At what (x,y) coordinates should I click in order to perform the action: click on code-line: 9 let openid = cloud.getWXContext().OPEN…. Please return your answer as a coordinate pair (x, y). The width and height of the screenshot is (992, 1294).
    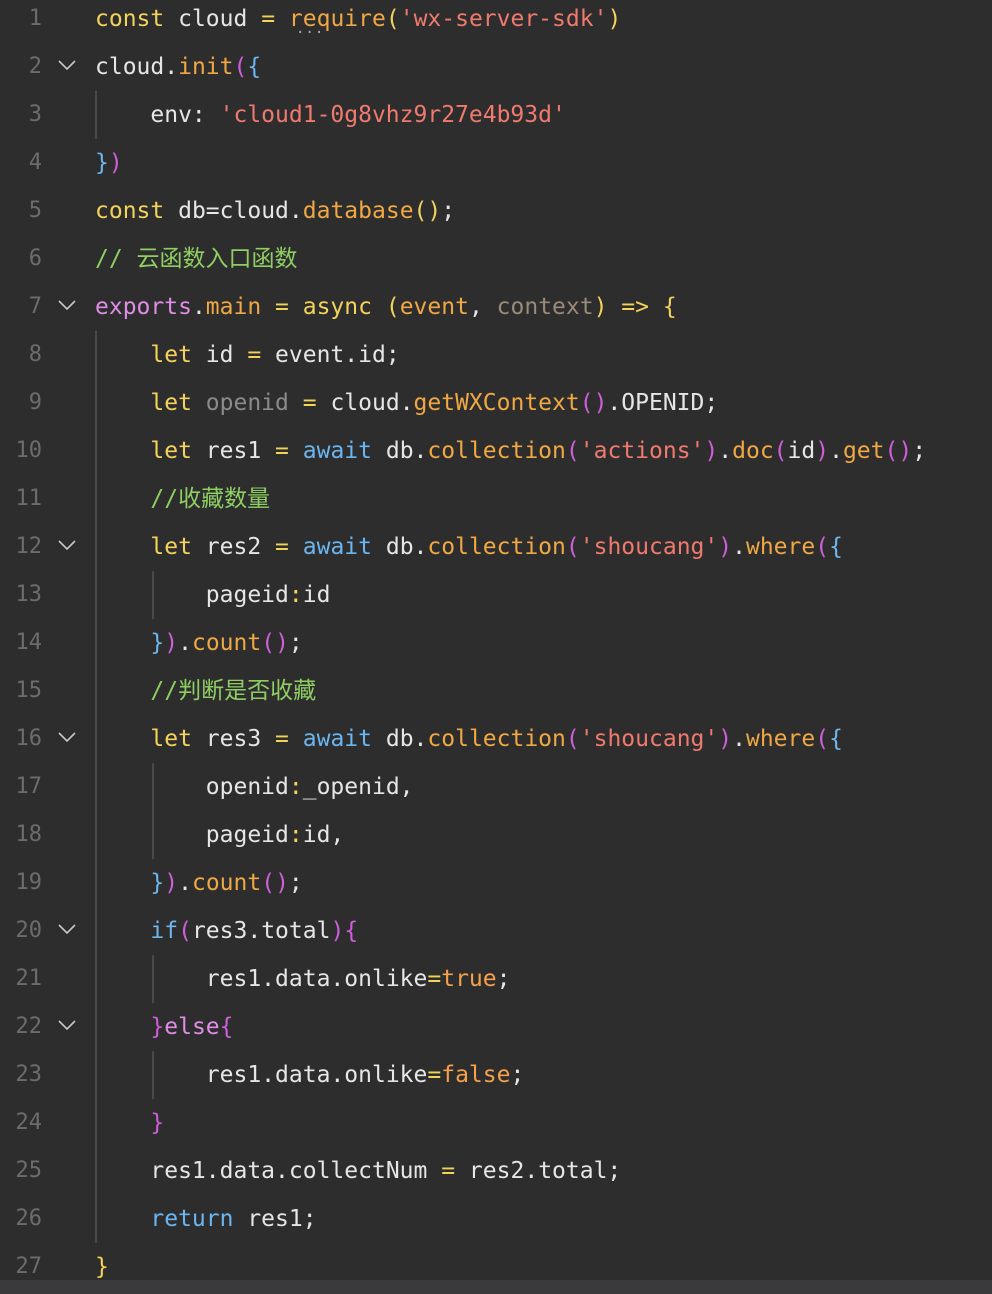
    Looking at the image, I should click on (496, 403).